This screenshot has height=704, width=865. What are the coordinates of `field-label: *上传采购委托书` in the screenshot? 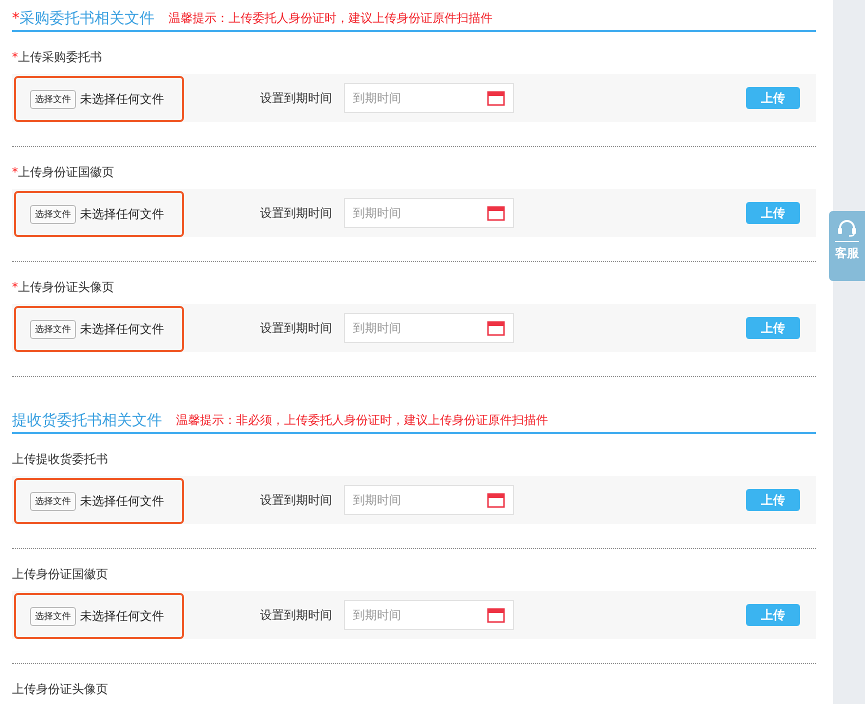 It's located at (57, 57).